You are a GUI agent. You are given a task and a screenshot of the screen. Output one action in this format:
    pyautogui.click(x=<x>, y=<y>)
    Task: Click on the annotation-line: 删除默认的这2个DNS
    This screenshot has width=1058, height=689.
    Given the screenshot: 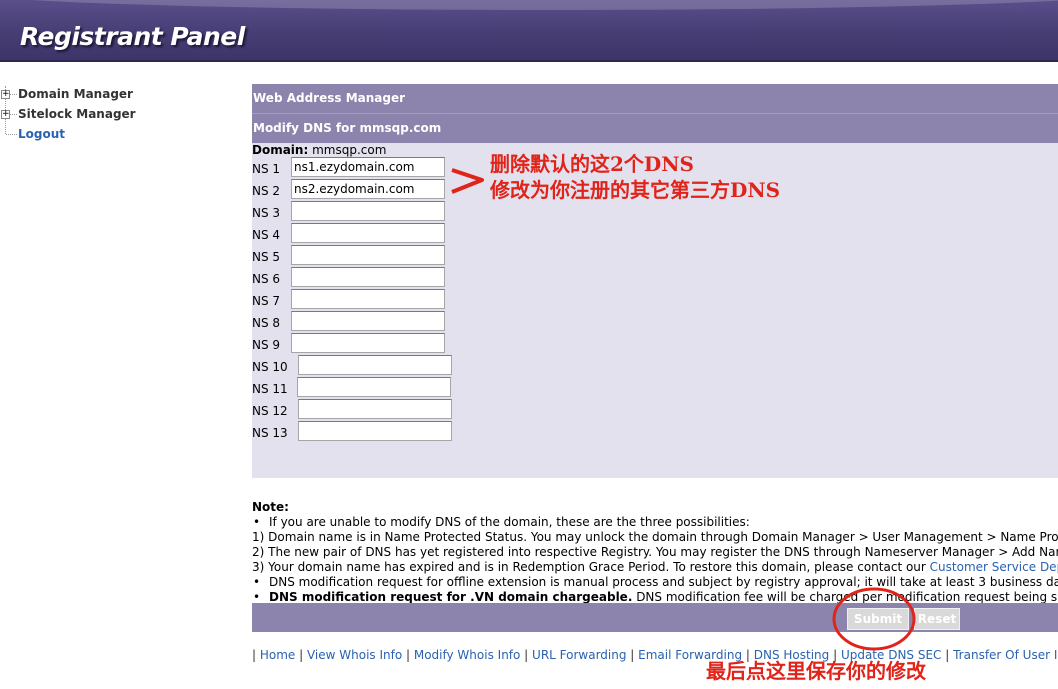 What is the action you would take?
    pyautogui.click(x=592, y=164)
    